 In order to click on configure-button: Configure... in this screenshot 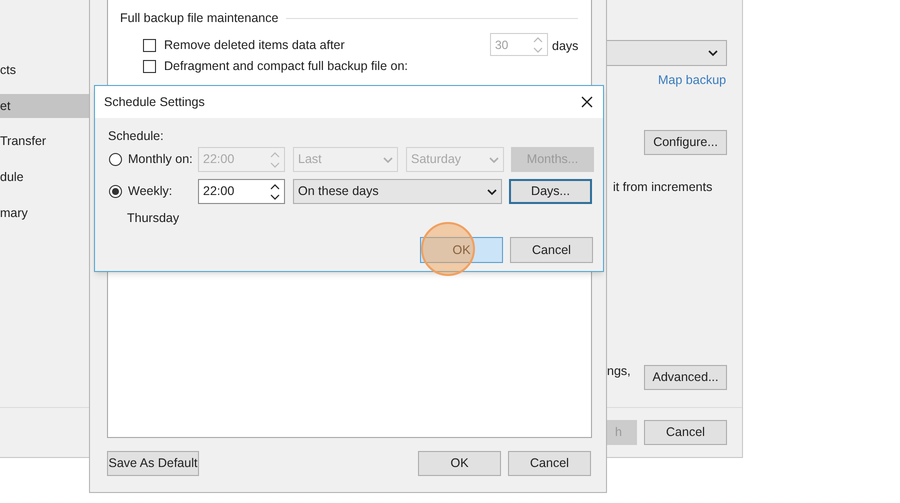, I will do `click(685, 142)`.